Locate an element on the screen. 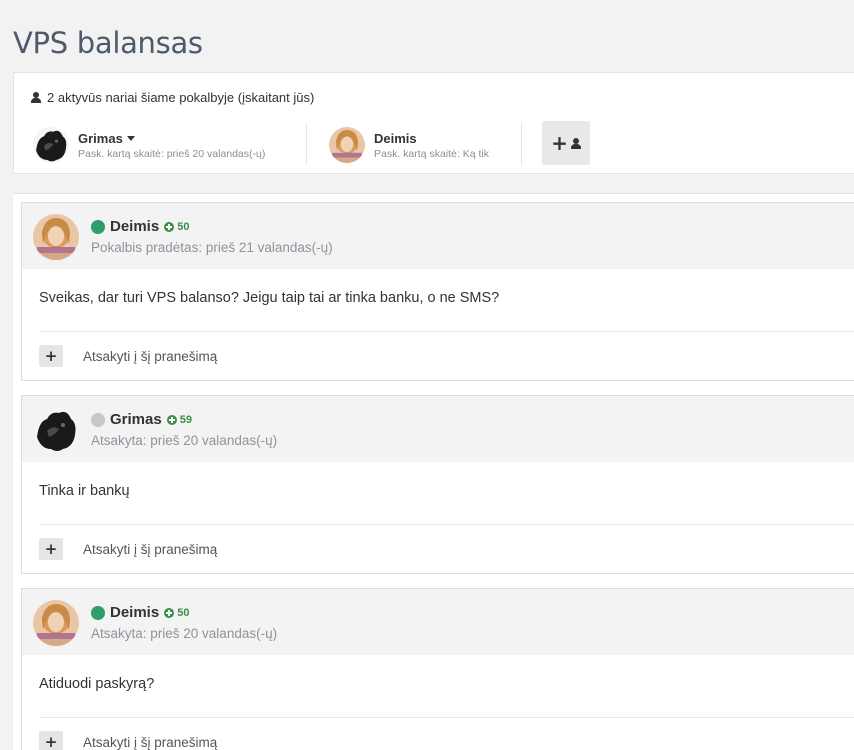 The height and width of the screenshot is (750, 854). member-deimis: Deimis Pask. kartą skaitė: Ką tik is located at coordinates (409, 145).